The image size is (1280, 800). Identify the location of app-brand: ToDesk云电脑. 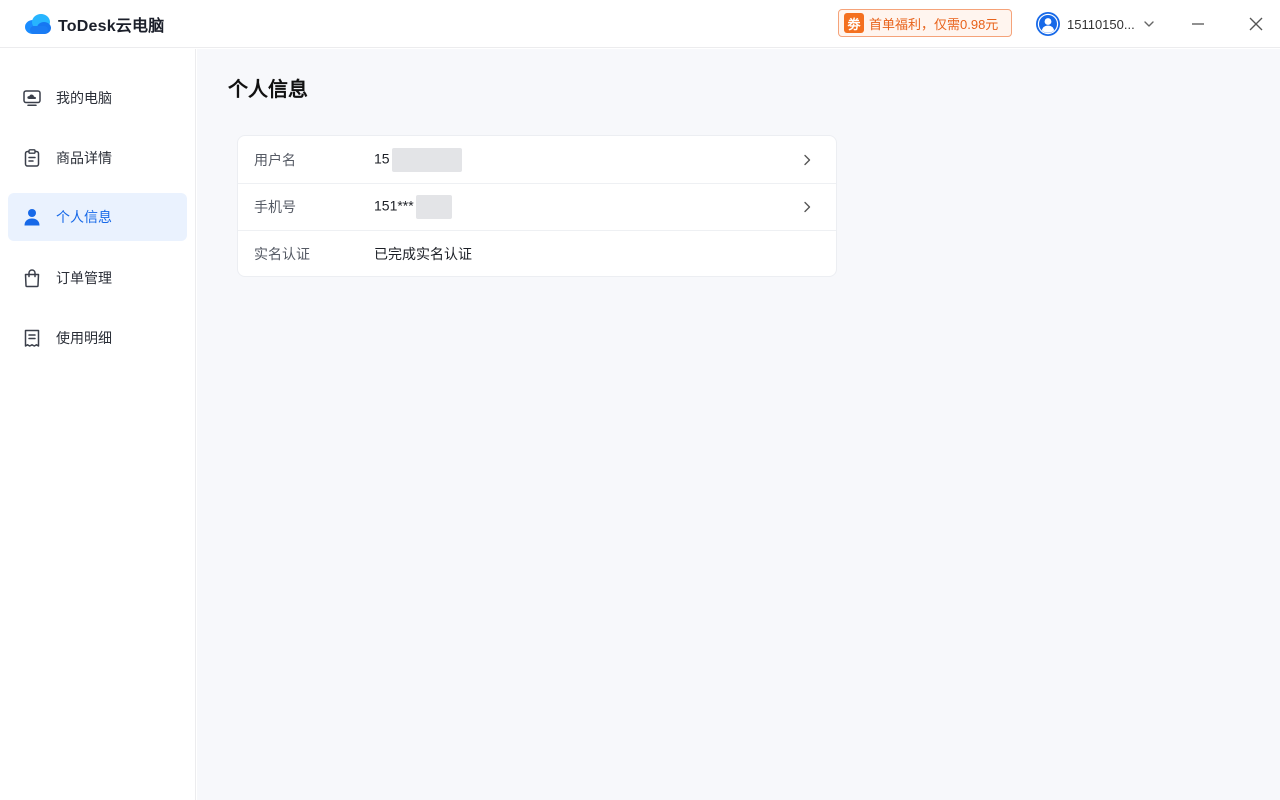
(94, 24).